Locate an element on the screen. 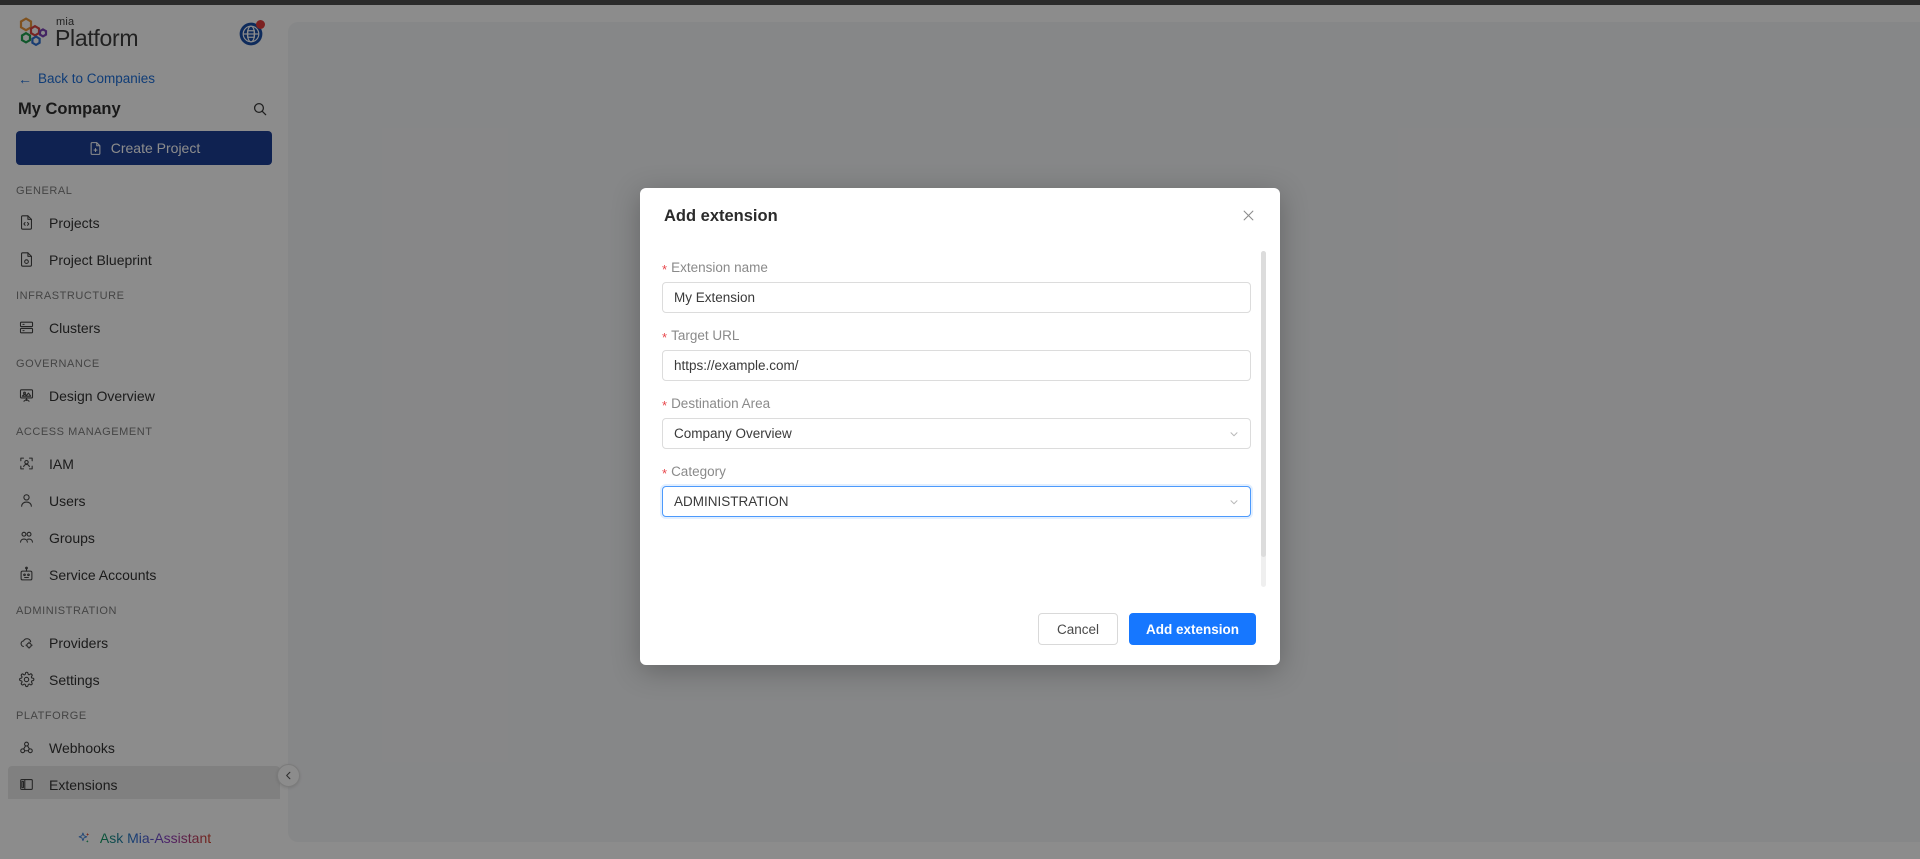  form-field: * Category ADMINISTRATION is located at coordinates (959, 483).